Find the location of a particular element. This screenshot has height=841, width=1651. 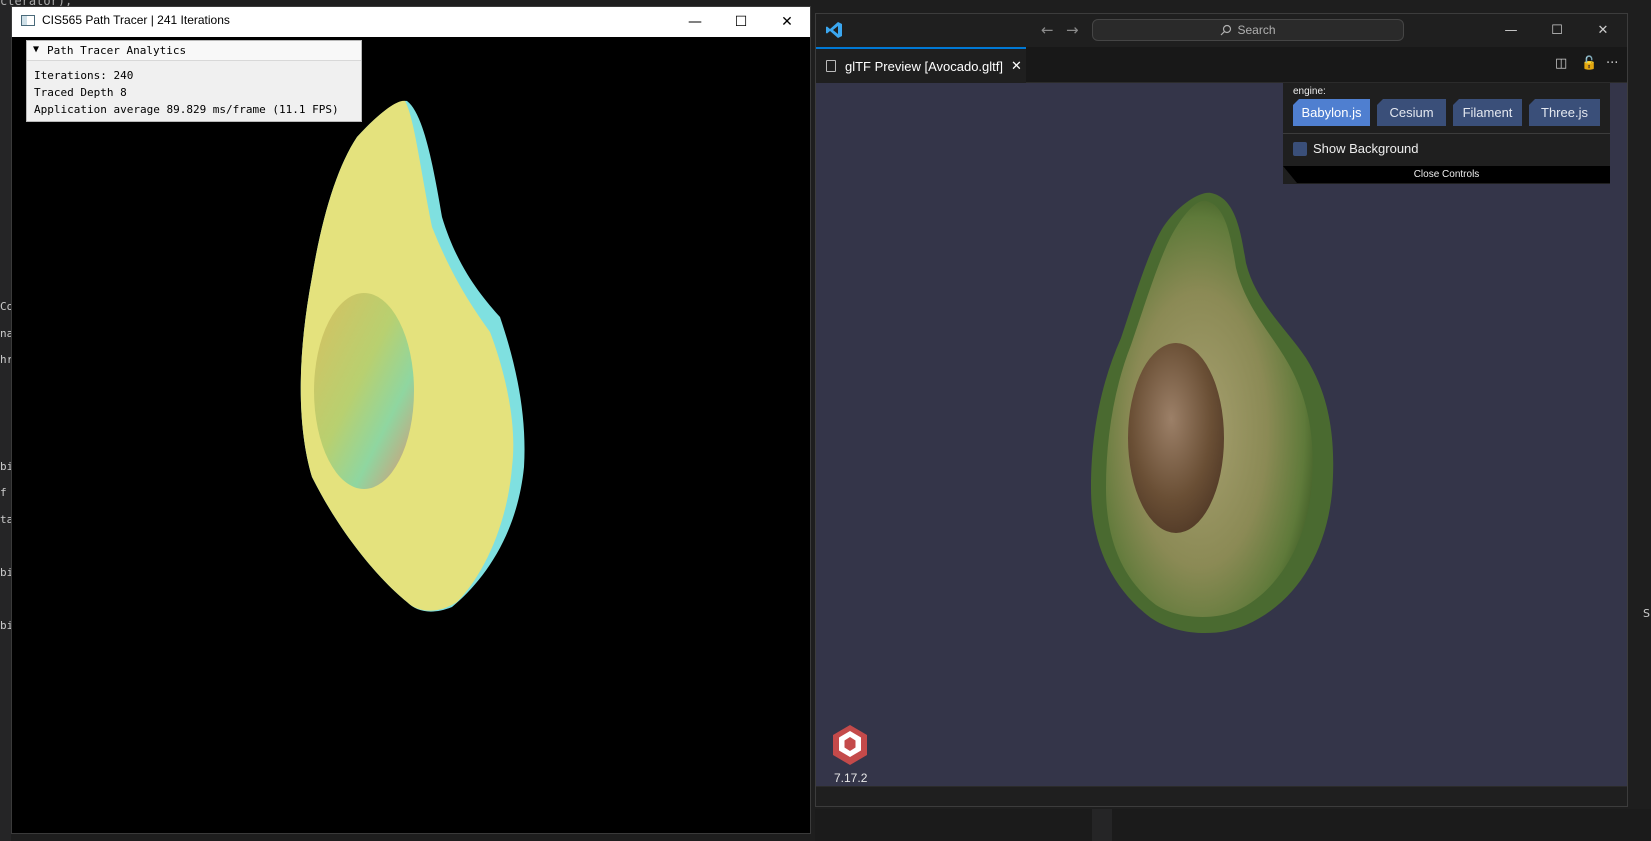

divider is located at coordinates (1446, 133).